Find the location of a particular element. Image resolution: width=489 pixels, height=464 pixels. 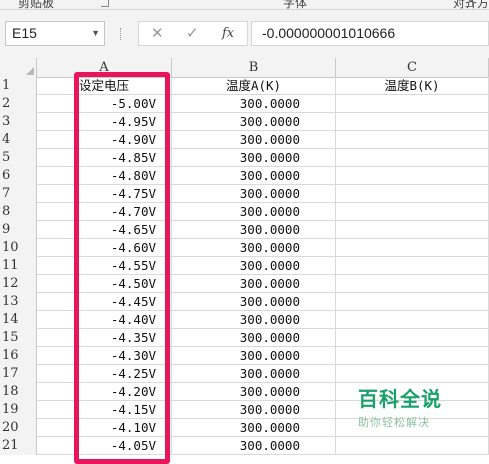

row-header: 2 is located at coordinates (18, 104).